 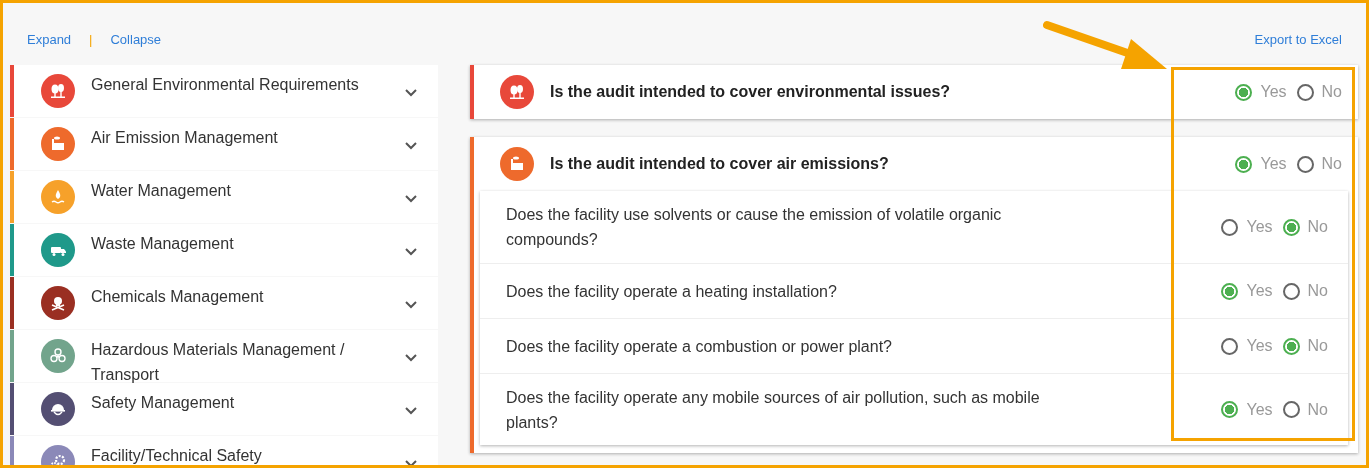 I want to click on subquestion-text: Does the facility use solvents or cause the emission of volatile organic compounds?, so click(x=754, y=227).